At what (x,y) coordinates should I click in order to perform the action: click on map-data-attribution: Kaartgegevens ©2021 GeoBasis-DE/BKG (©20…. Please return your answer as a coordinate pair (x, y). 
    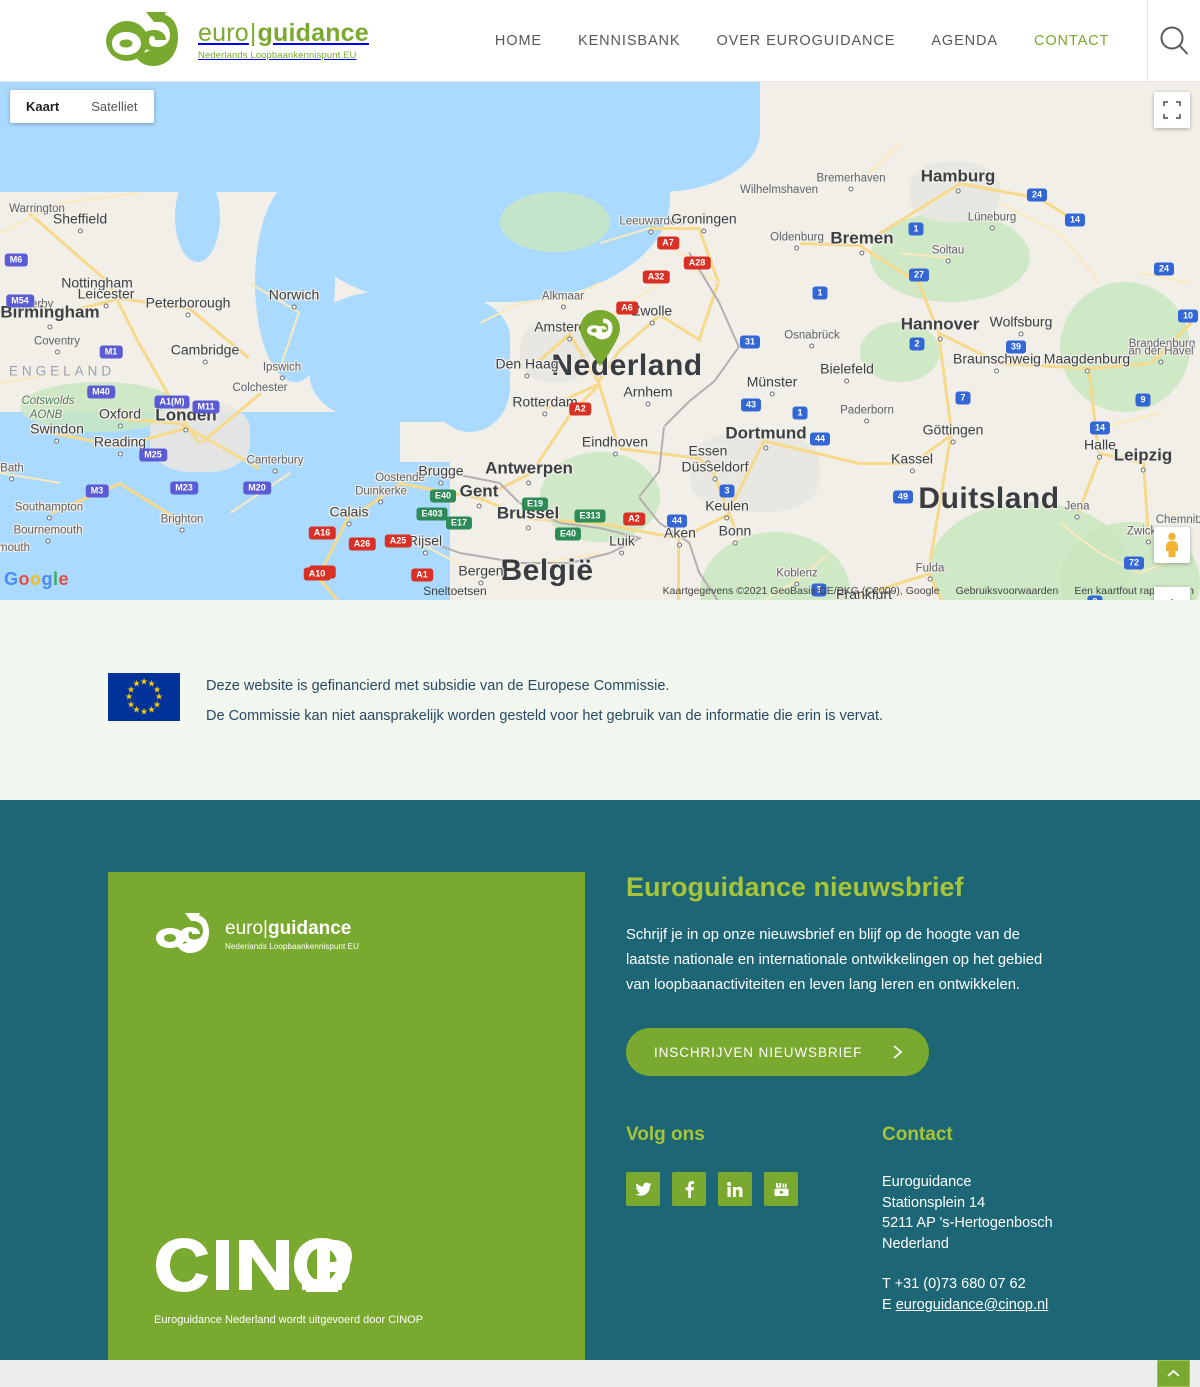
    Looking at the image, I should click on (801, 591).